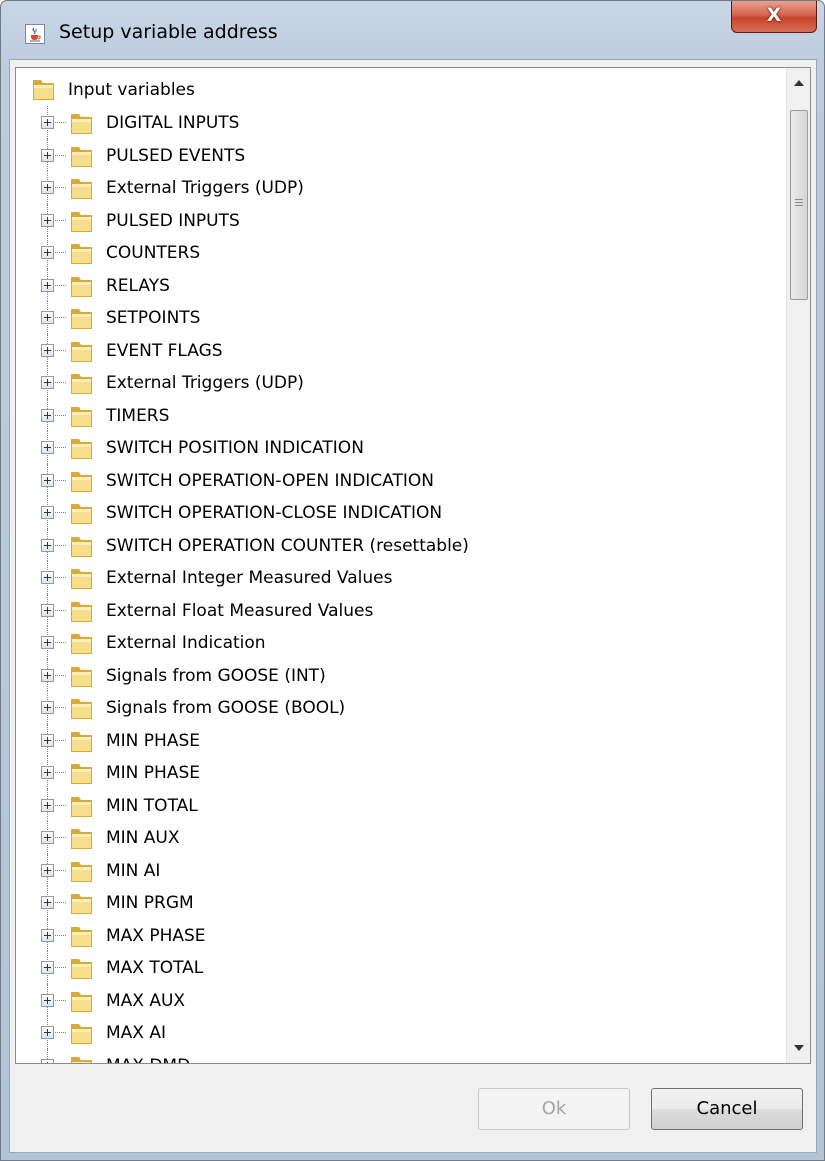 The image size is (825, 1161). Describe the element at coordinates (401, 707) in the screenshot. I see `tree-node: Signals from GOOSE (BOOL)` at that location.